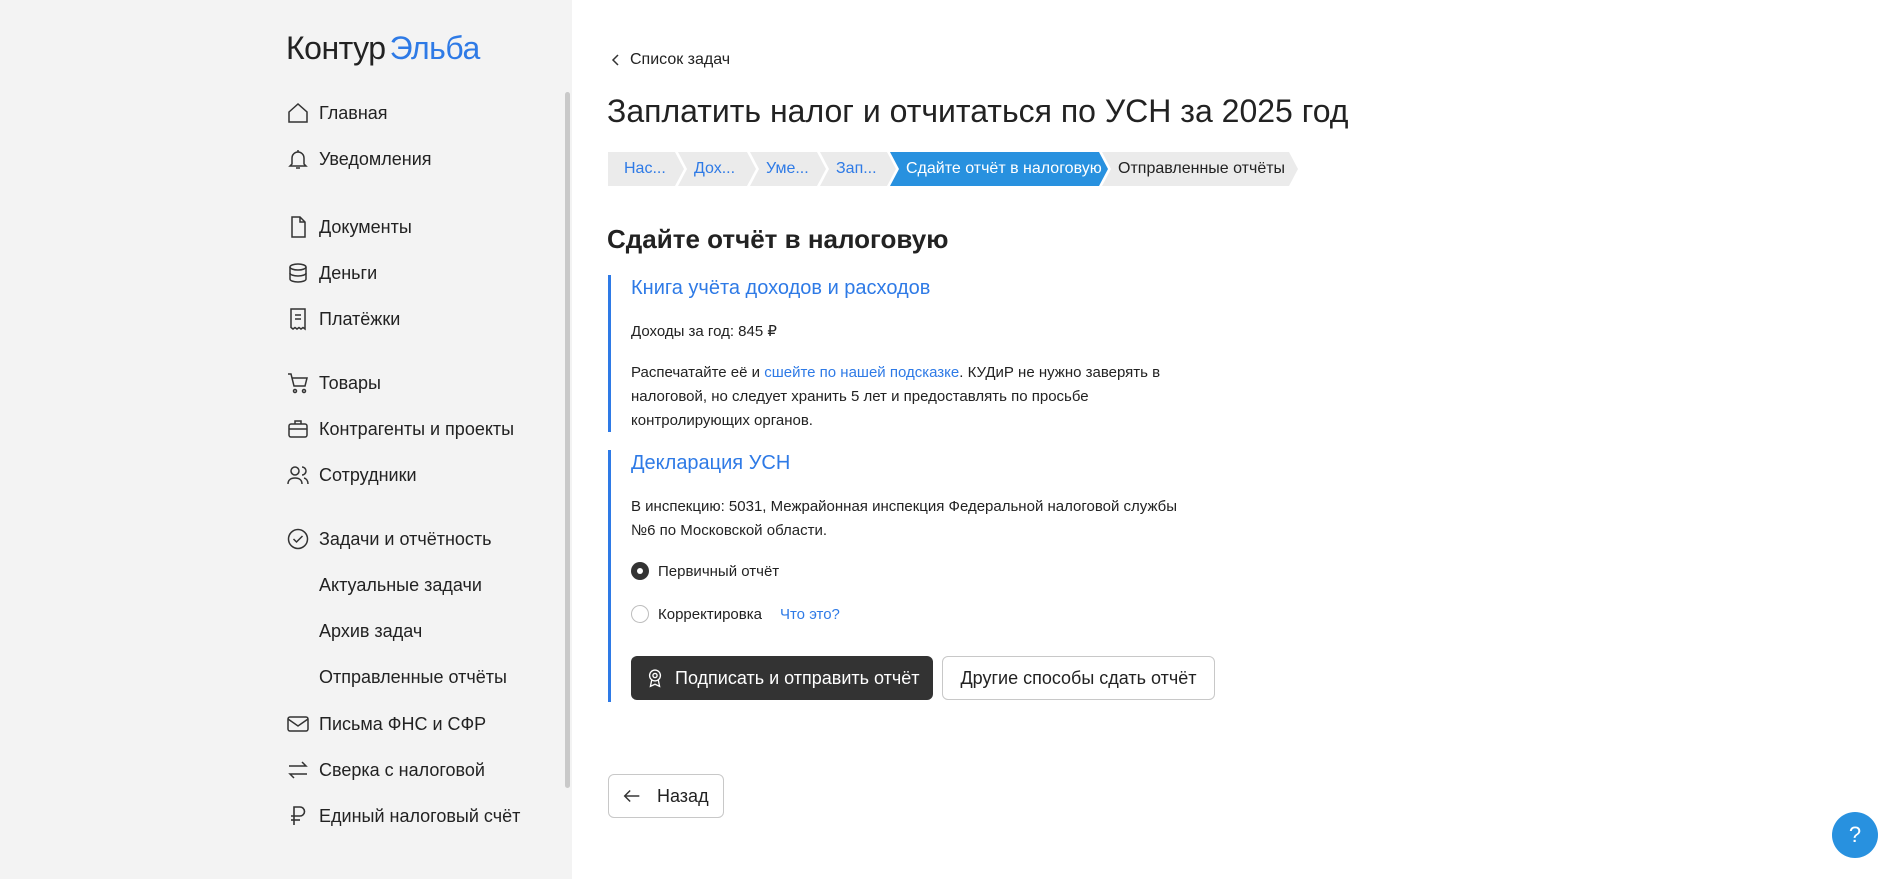  I want to click on sidebar-item-money: Деньги, so click(331, 273).